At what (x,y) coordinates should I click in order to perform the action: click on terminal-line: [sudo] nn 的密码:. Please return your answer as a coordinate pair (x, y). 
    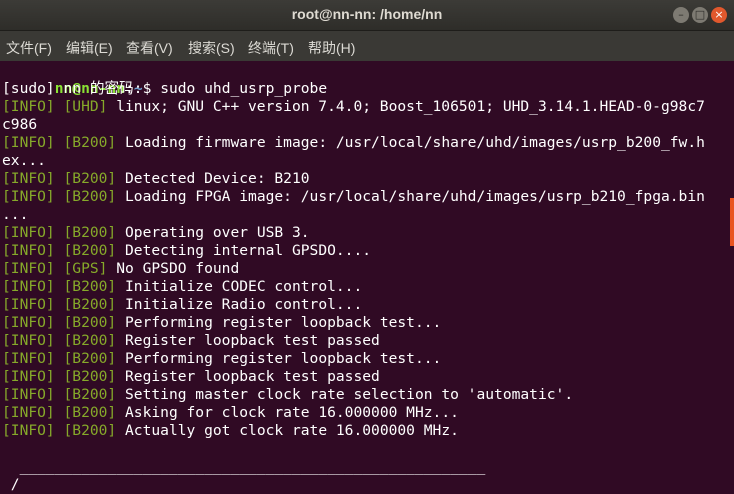
    Looking at the image, I should click on (72, 88).